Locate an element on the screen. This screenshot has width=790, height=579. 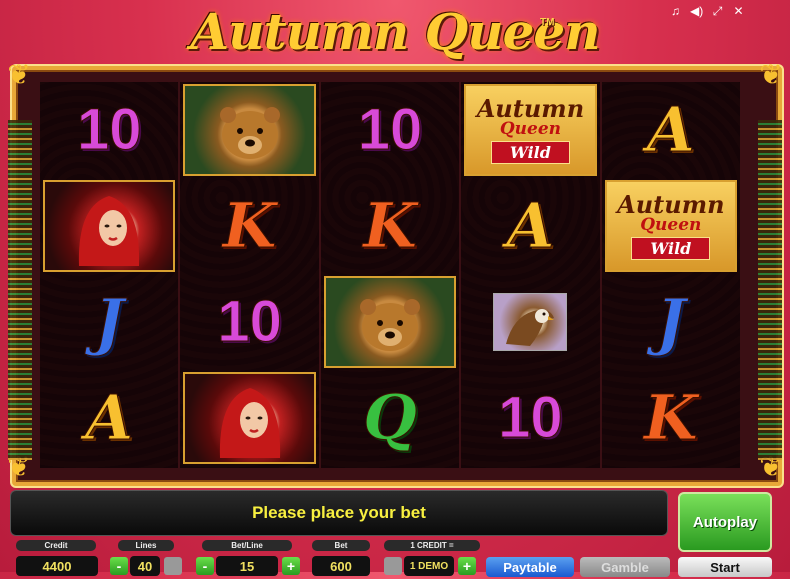
bet-line-value: 15 is located at coordinates (247, 566).